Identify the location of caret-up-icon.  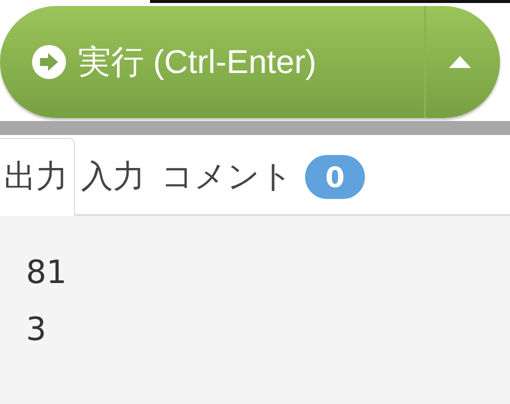
(460, 62).